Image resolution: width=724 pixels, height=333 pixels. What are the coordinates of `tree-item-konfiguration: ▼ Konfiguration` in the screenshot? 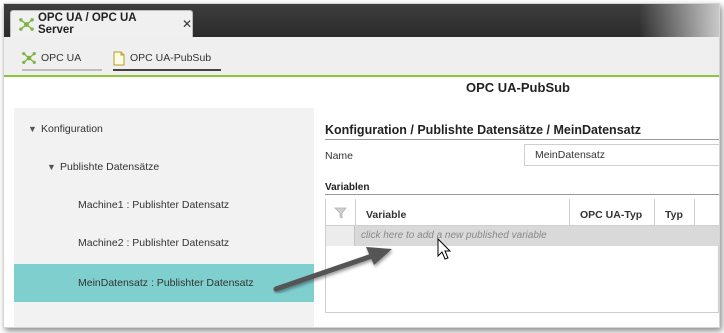 It's located at (65, 129).